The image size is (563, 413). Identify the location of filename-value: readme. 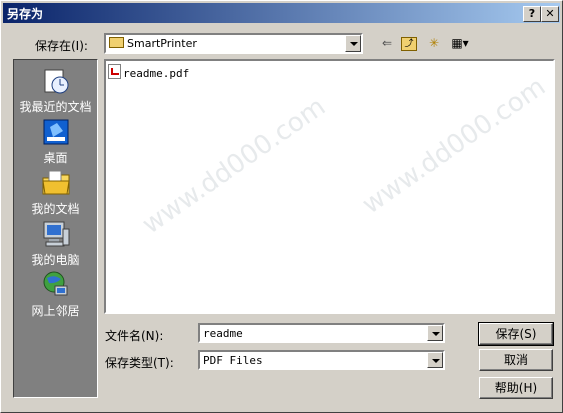
(223, 333).